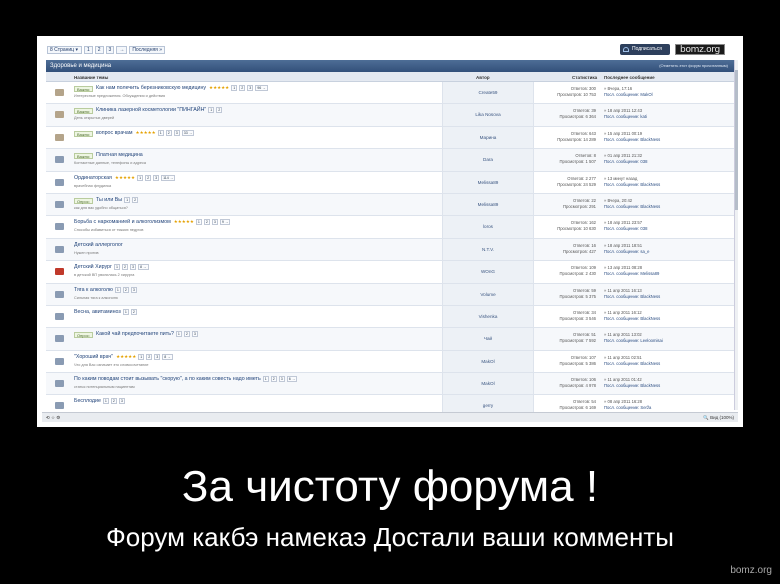  Describe the element at coordinates (99, 50) in the screenshot. I see `page-link-2: 2` at that location.